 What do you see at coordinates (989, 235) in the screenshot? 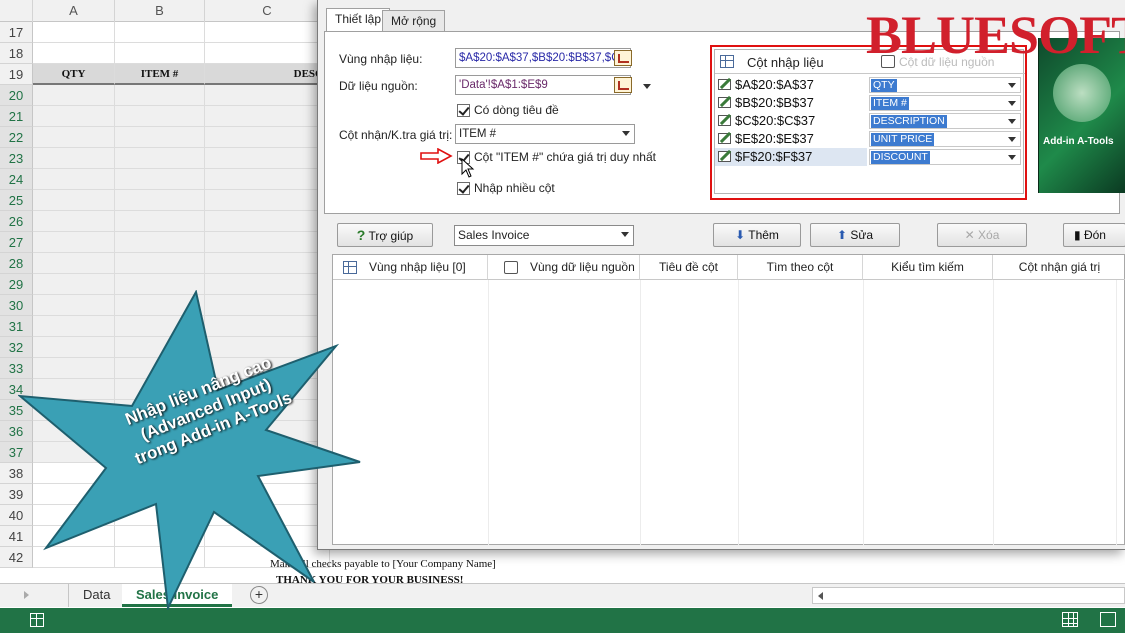
I see `delete-button-label: Xóa` at bounding box center [989, 235].